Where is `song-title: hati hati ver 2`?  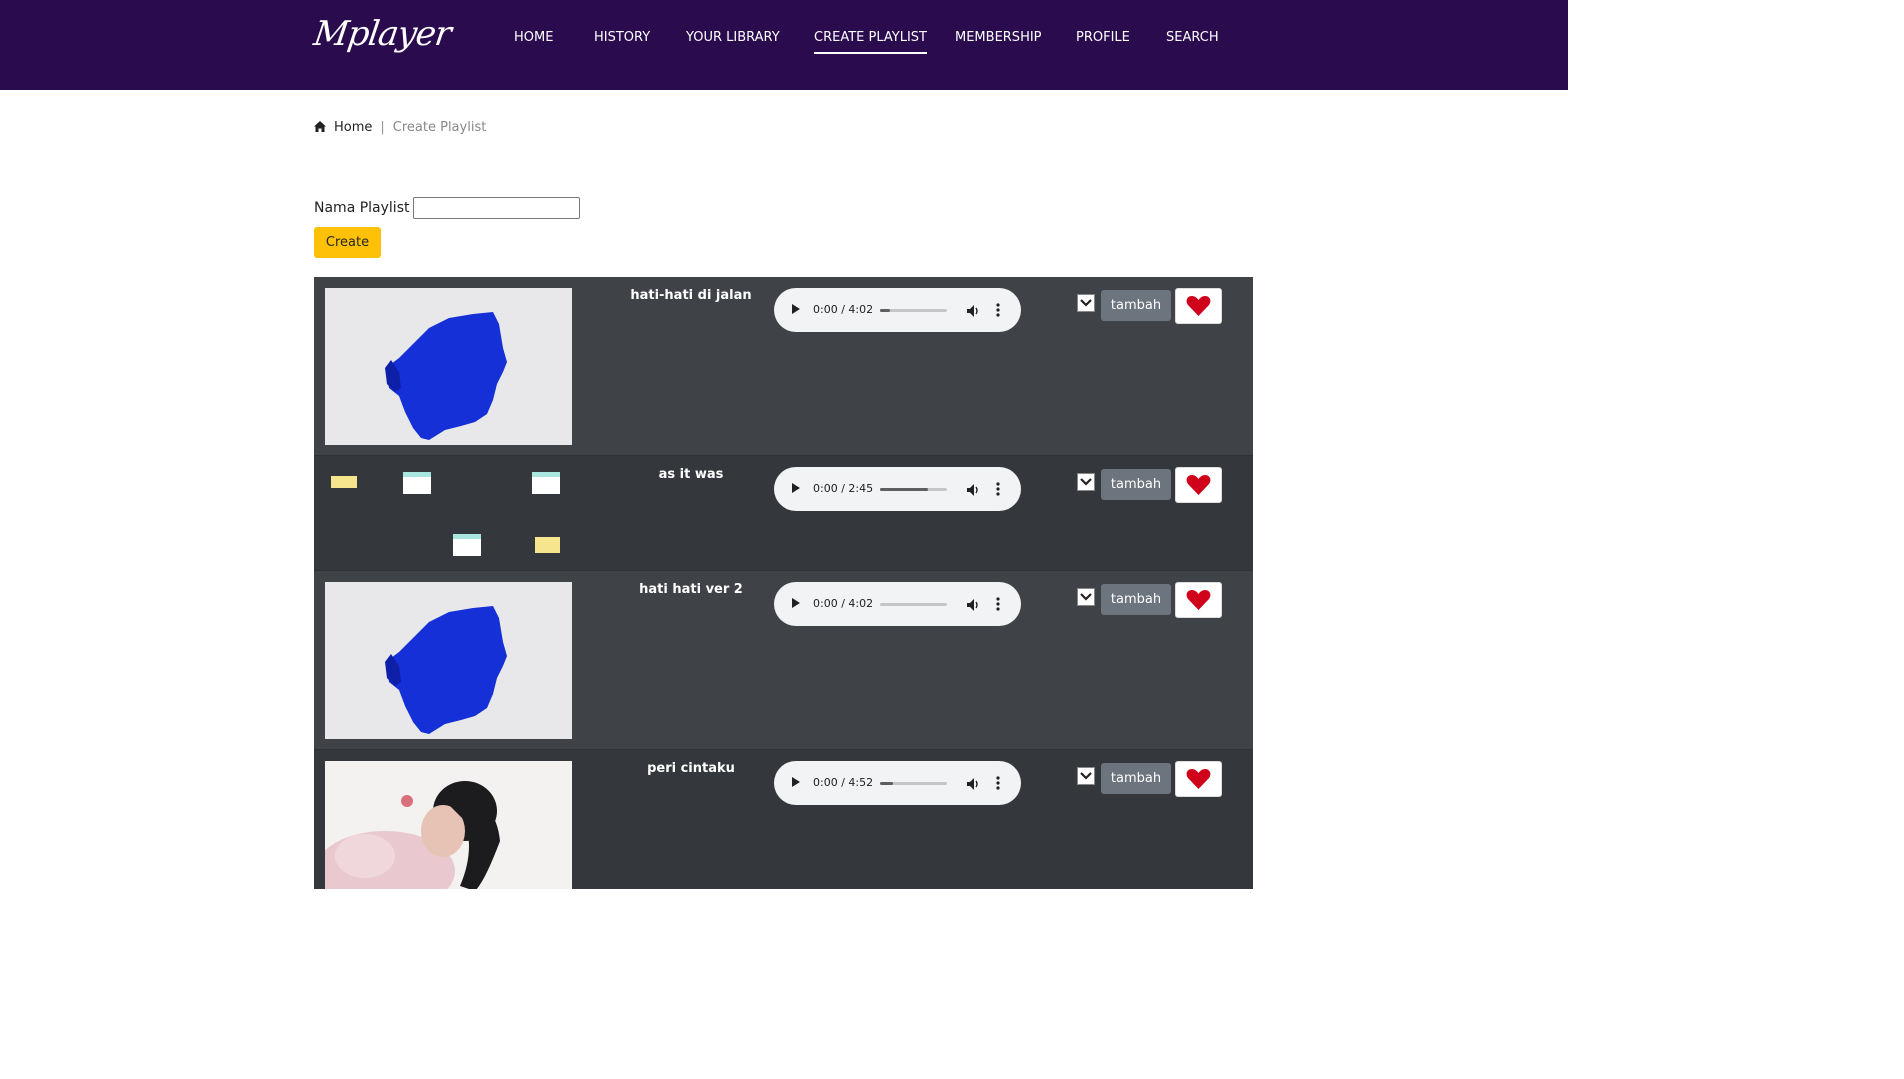
song-title: hati hati ver 2 is located at coordinates (691, 589).